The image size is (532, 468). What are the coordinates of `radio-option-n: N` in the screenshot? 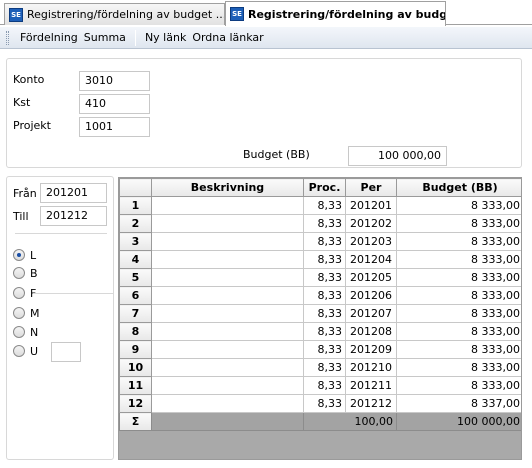 It's located at (25, 332).